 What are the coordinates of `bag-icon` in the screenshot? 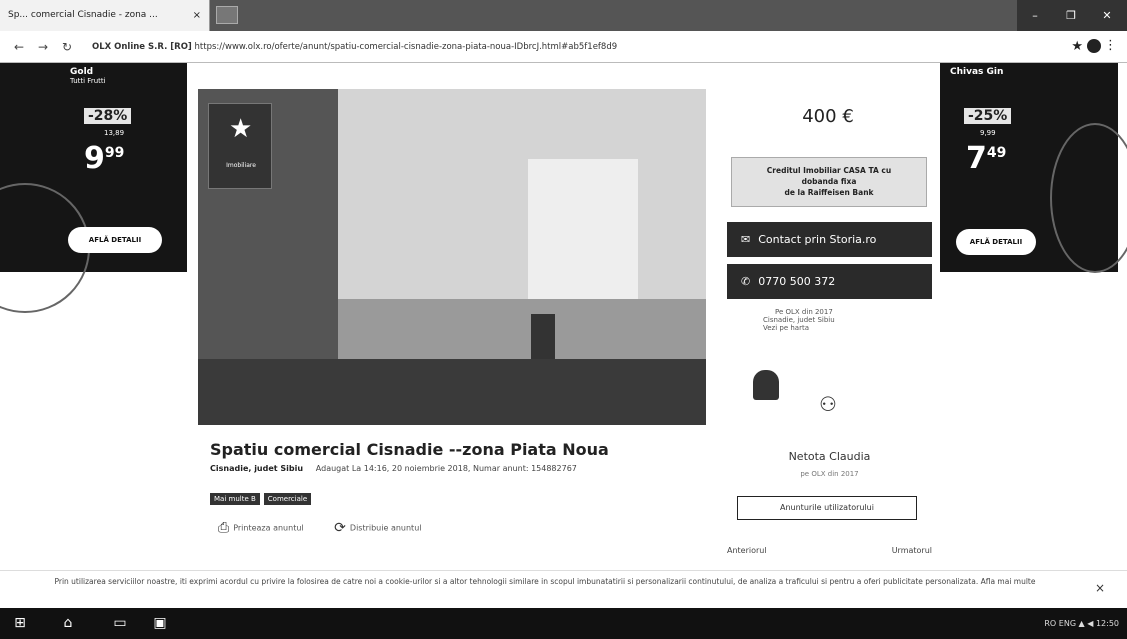 It's located at (766, 385).